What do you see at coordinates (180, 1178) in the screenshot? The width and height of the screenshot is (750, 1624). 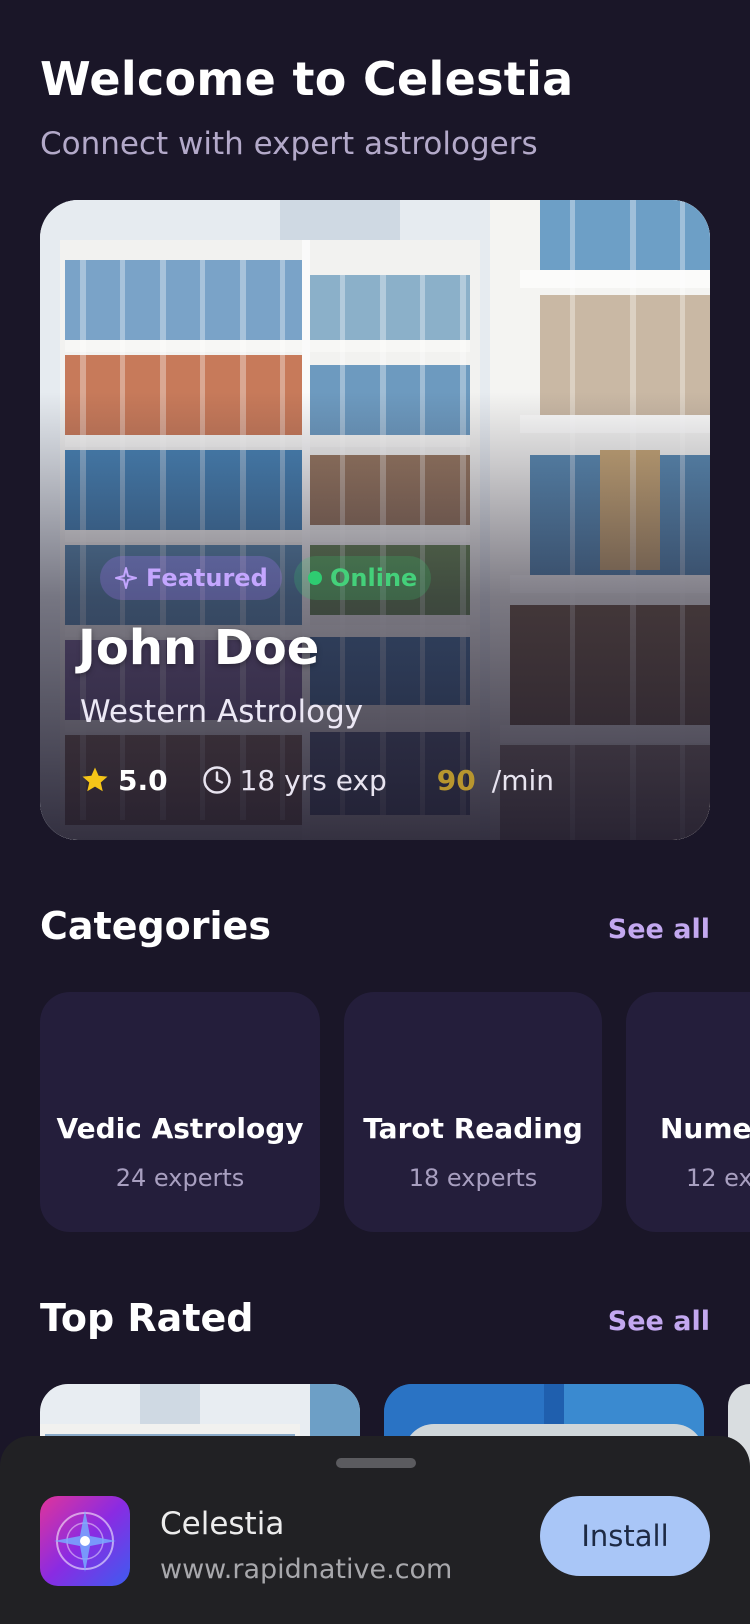 I see `category-count: 24 experts` at bounding box center [180, 1178].